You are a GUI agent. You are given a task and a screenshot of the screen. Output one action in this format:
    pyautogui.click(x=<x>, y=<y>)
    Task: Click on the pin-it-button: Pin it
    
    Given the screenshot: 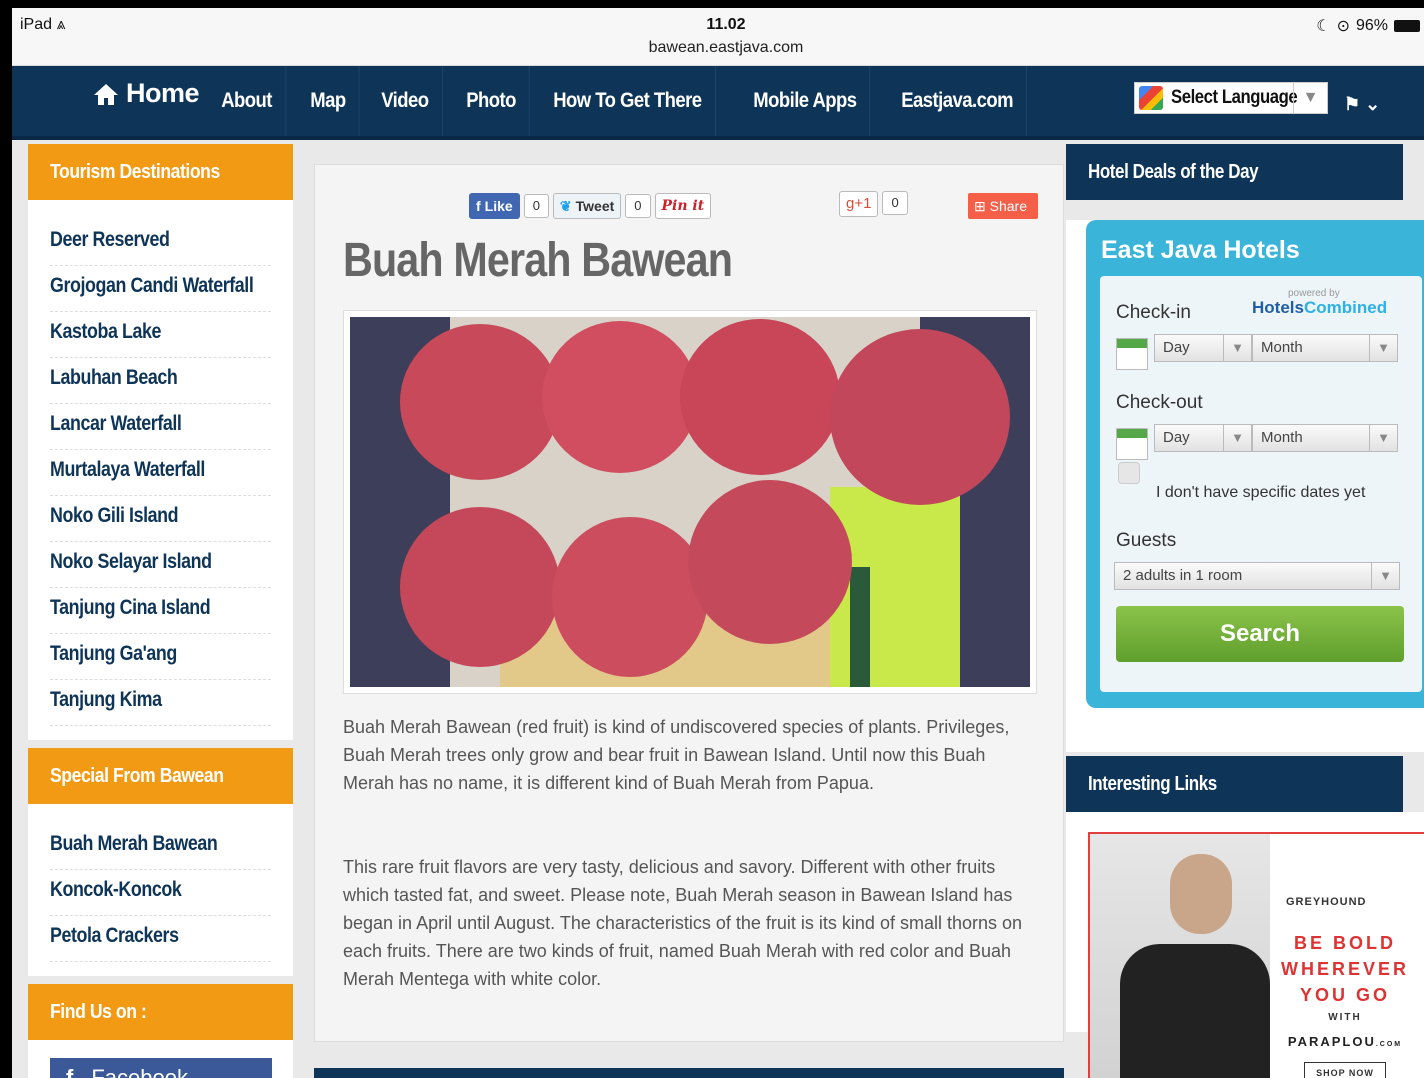 What is the action you would take?
    pyautogui.click(x=683, y=206)
    